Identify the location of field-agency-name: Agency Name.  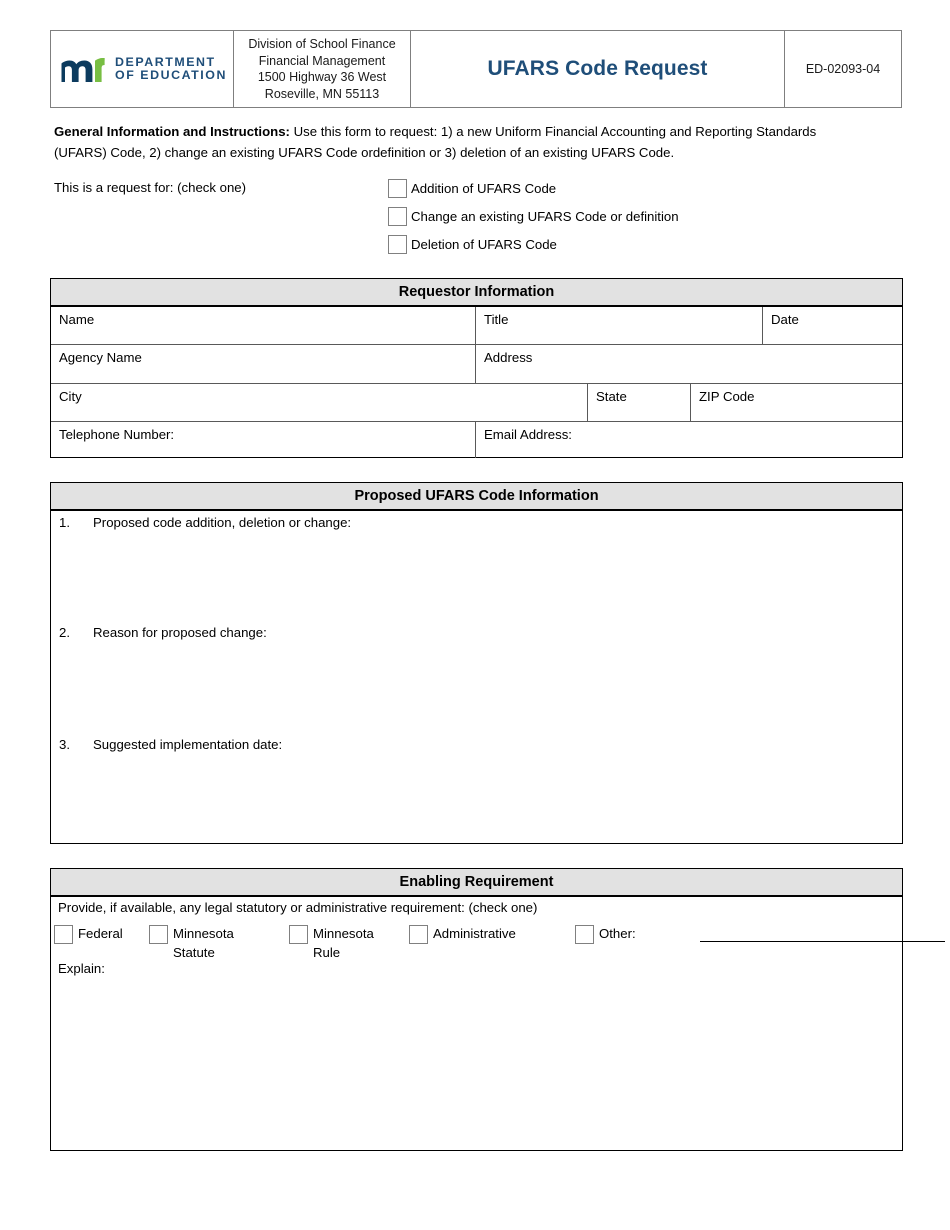
(263, 364).